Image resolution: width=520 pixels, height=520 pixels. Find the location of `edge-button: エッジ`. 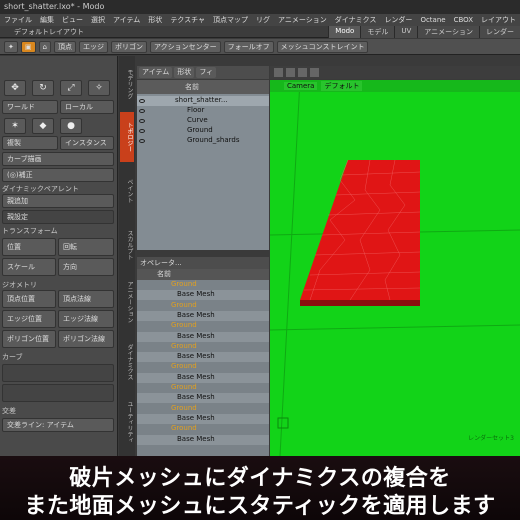

edge-button: エッジ is located at coordinates (93, 46).